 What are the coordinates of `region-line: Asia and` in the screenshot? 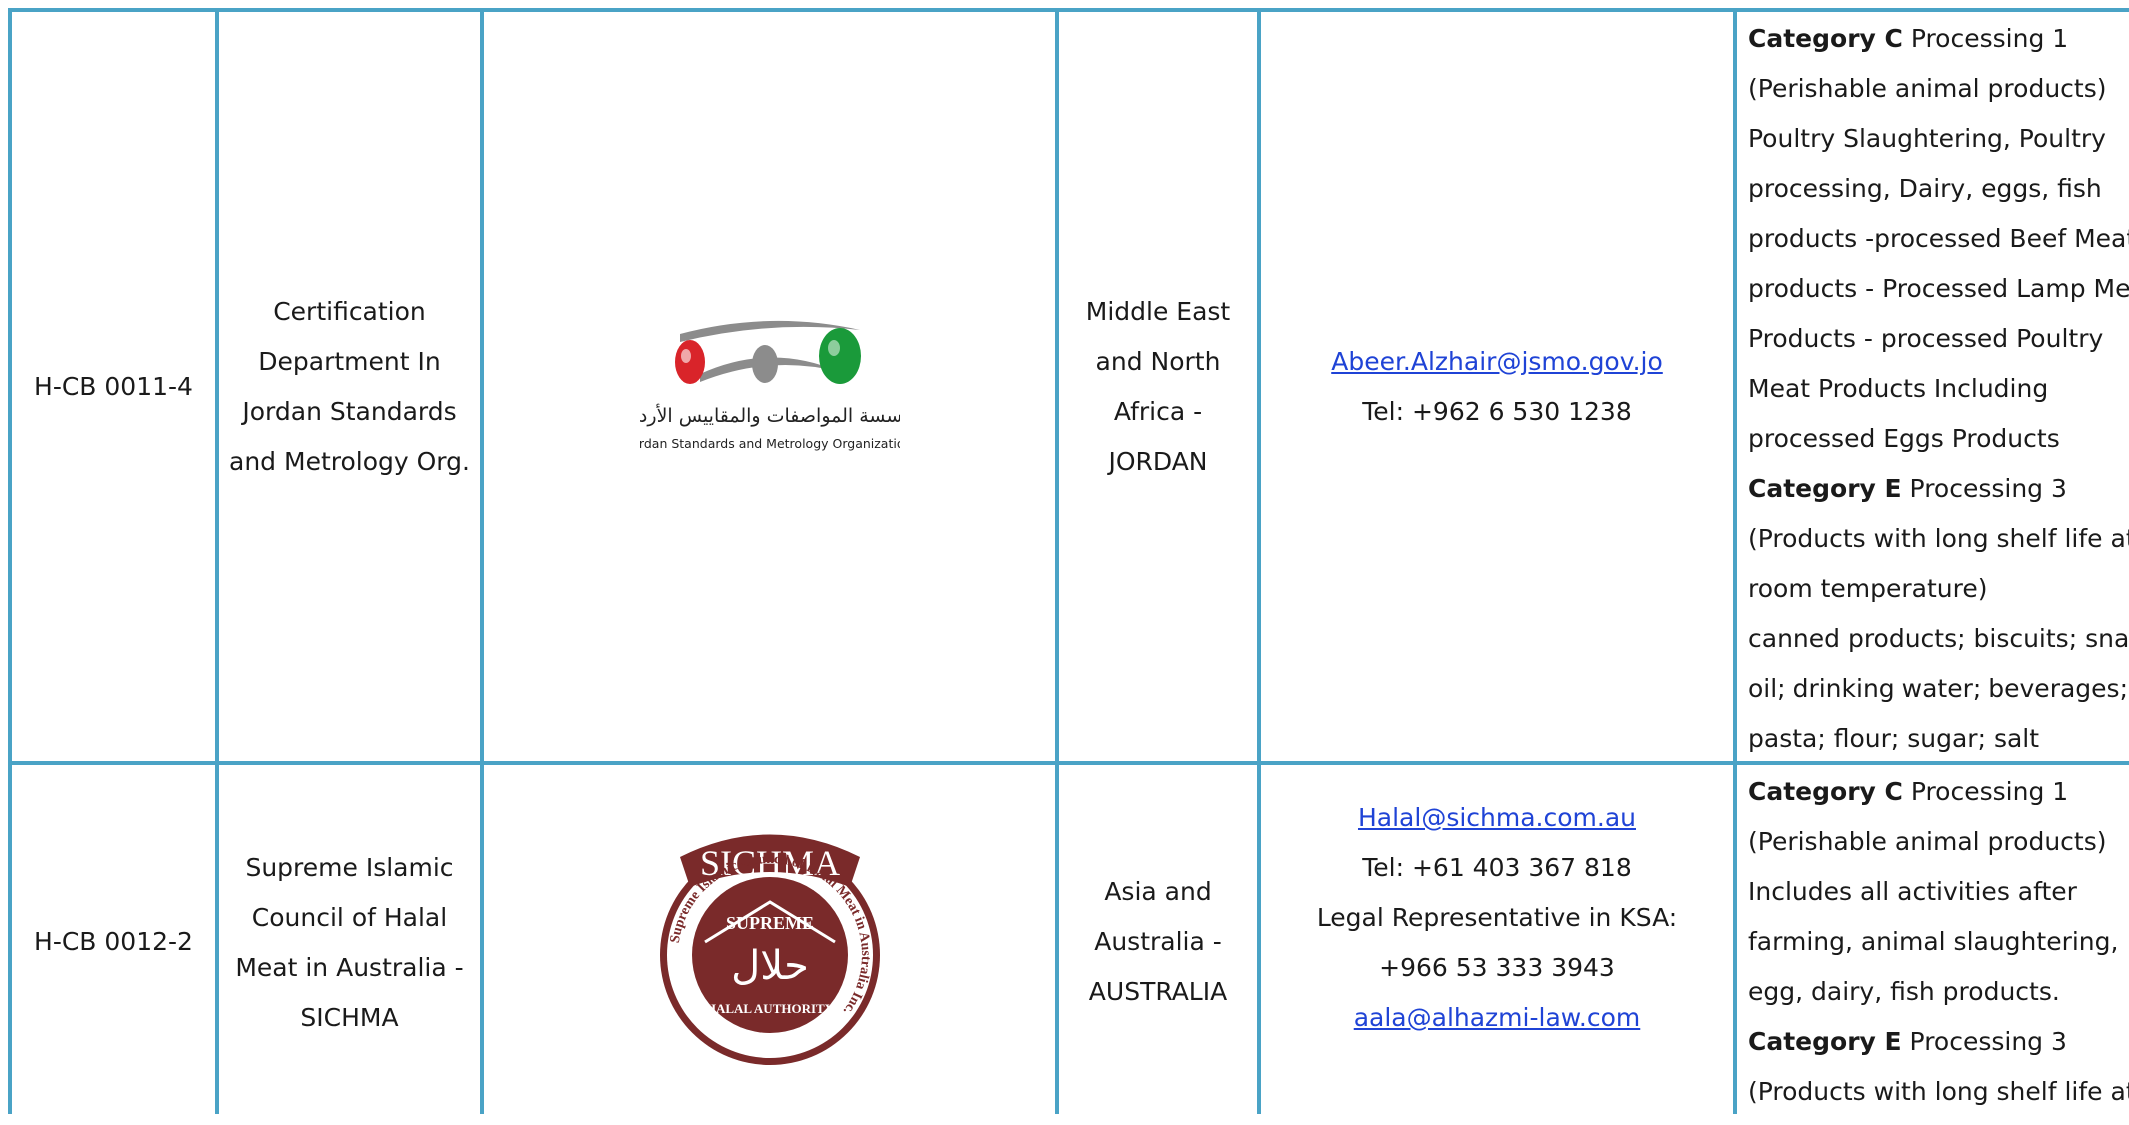 It's located at (1158, 891).